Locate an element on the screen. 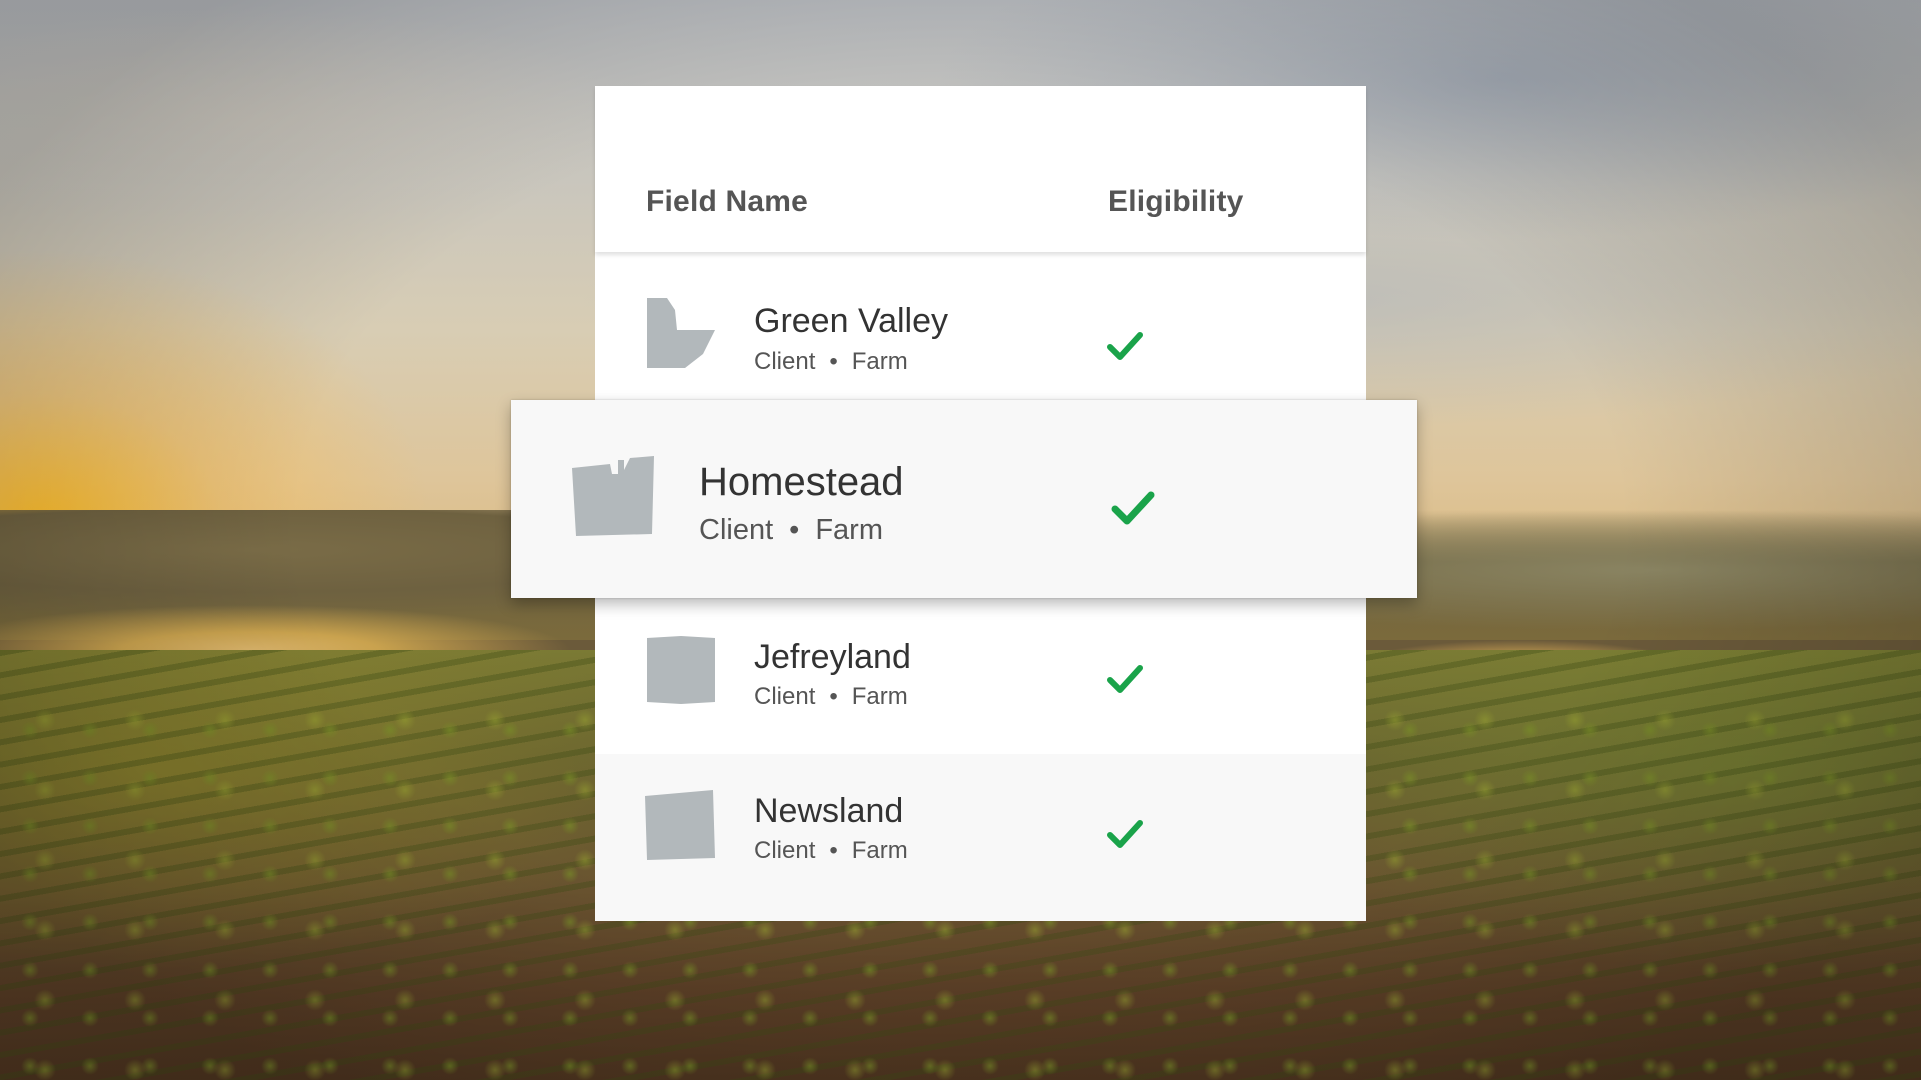 This screenshot has height=1080, width=1921. table-row: Newsland Client • Farm is located at coordinates (980, 837).